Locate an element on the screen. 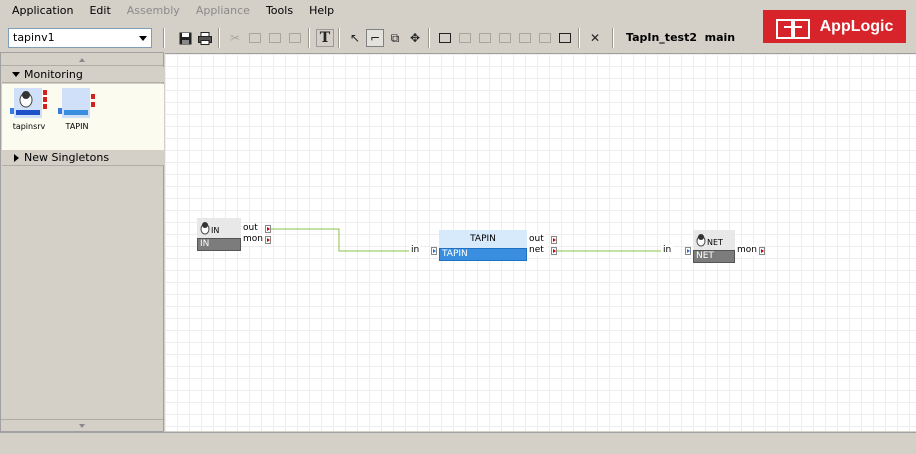  monitor-chart-icon is located at coordinates (565, 38).